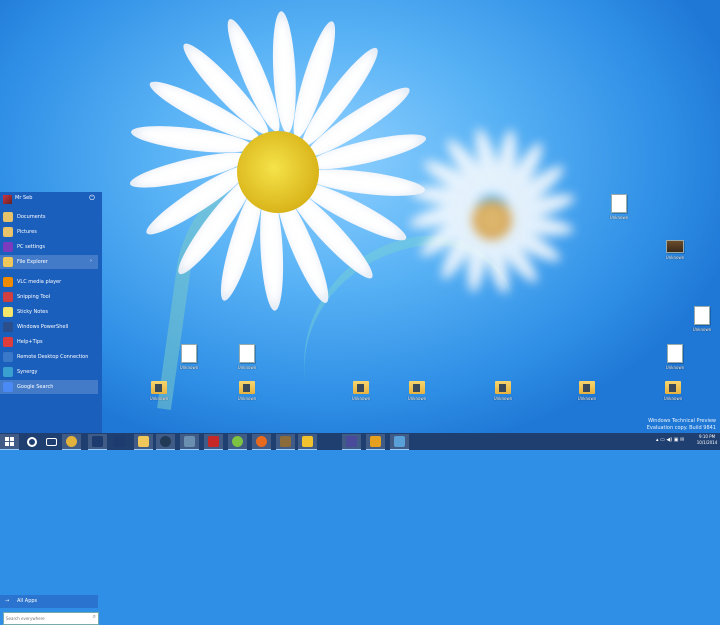  I want to click on start-menu-item: Help+Tips, so click(49, 342).